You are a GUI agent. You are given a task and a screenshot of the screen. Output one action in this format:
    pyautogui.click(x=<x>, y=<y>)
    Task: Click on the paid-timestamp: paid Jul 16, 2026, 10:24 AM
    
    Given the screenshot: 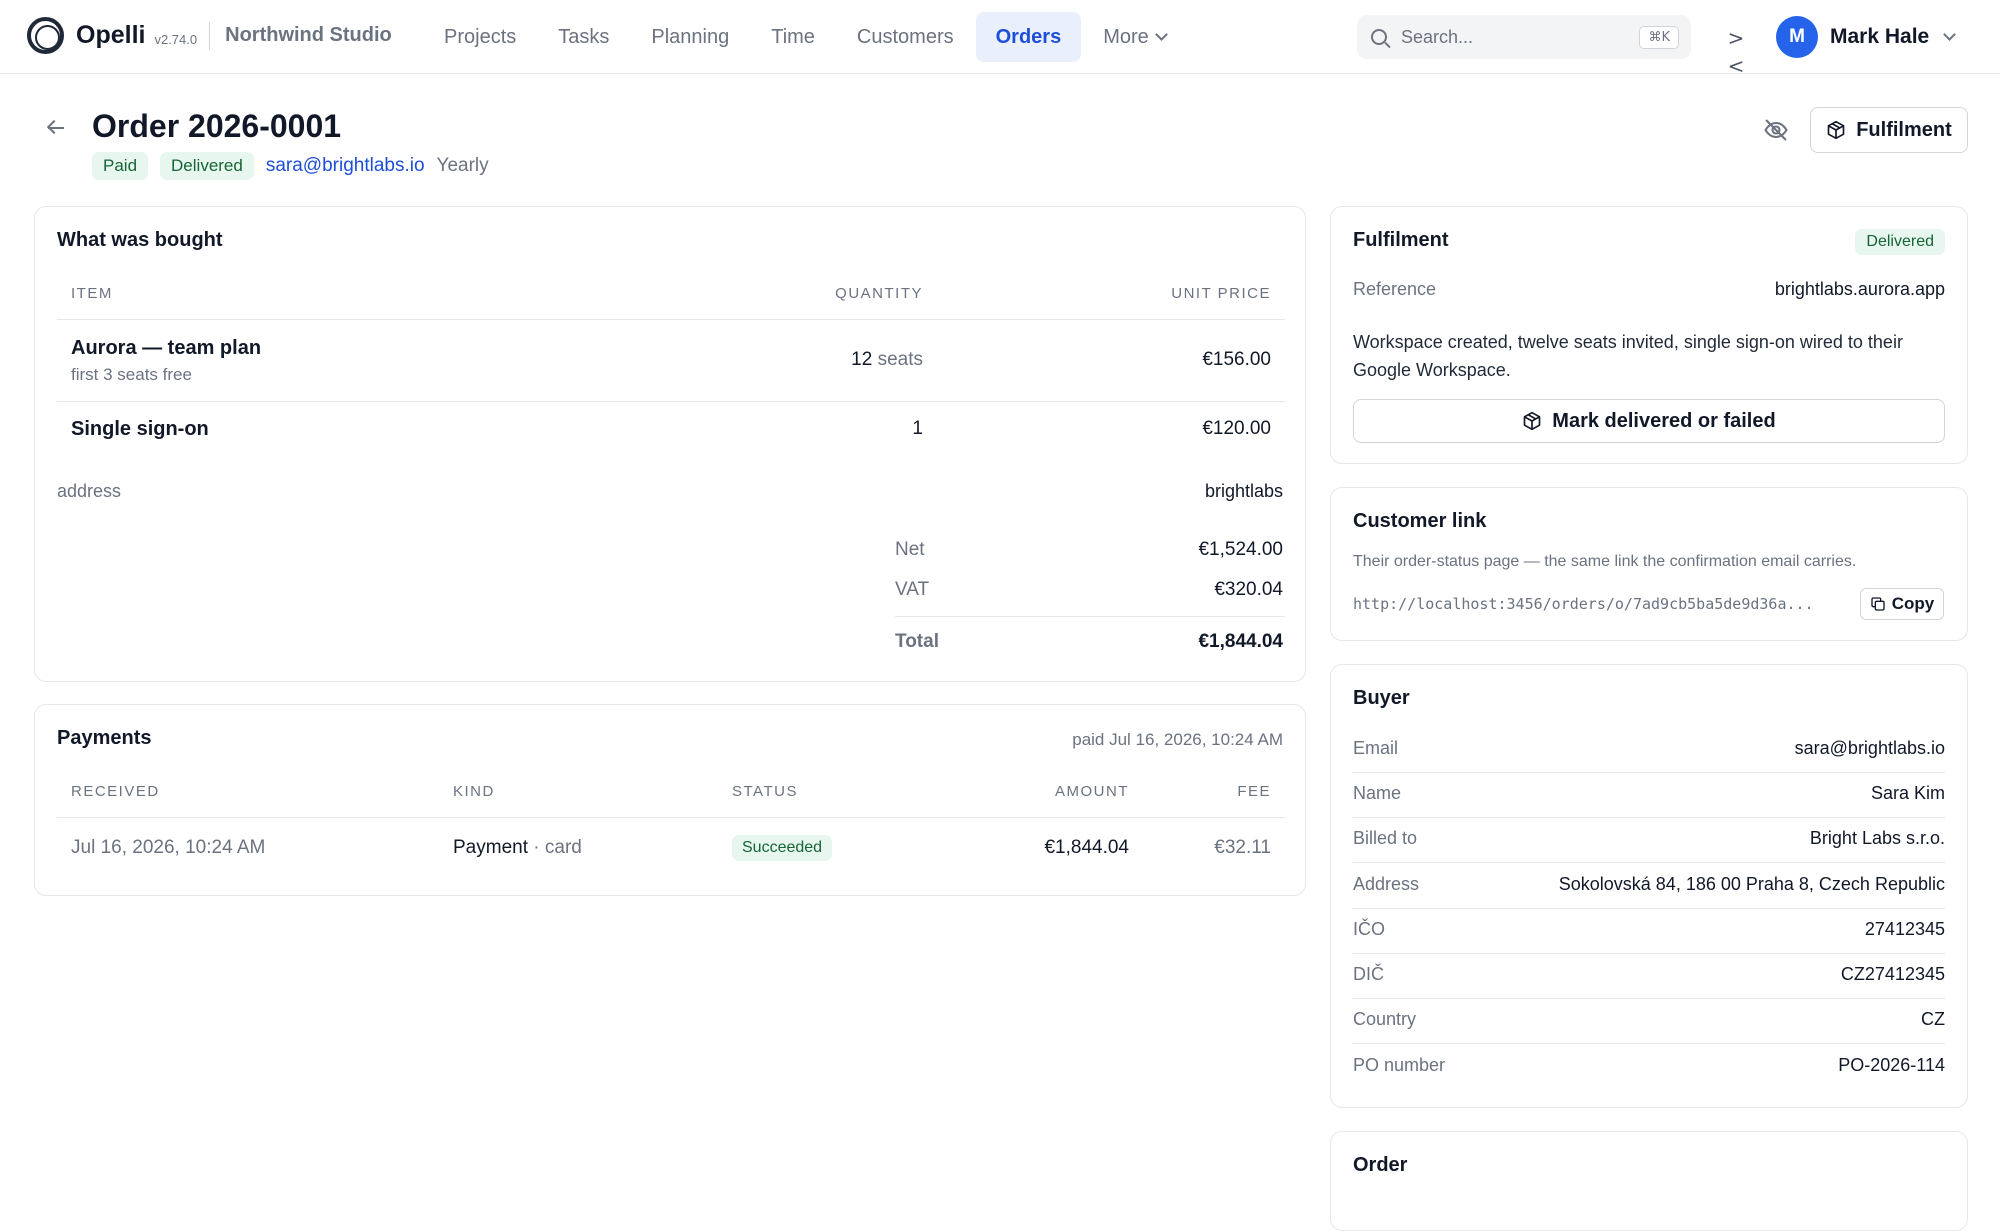 What is the action you would take?
    pyautogui.click(x=1177, y=739)
    